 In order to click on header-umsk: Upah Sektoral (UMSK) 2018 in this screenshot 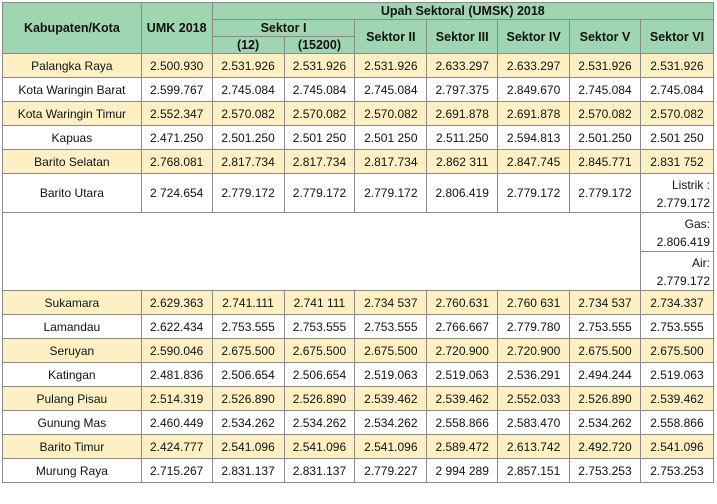, I will do `click(463, 11)`.